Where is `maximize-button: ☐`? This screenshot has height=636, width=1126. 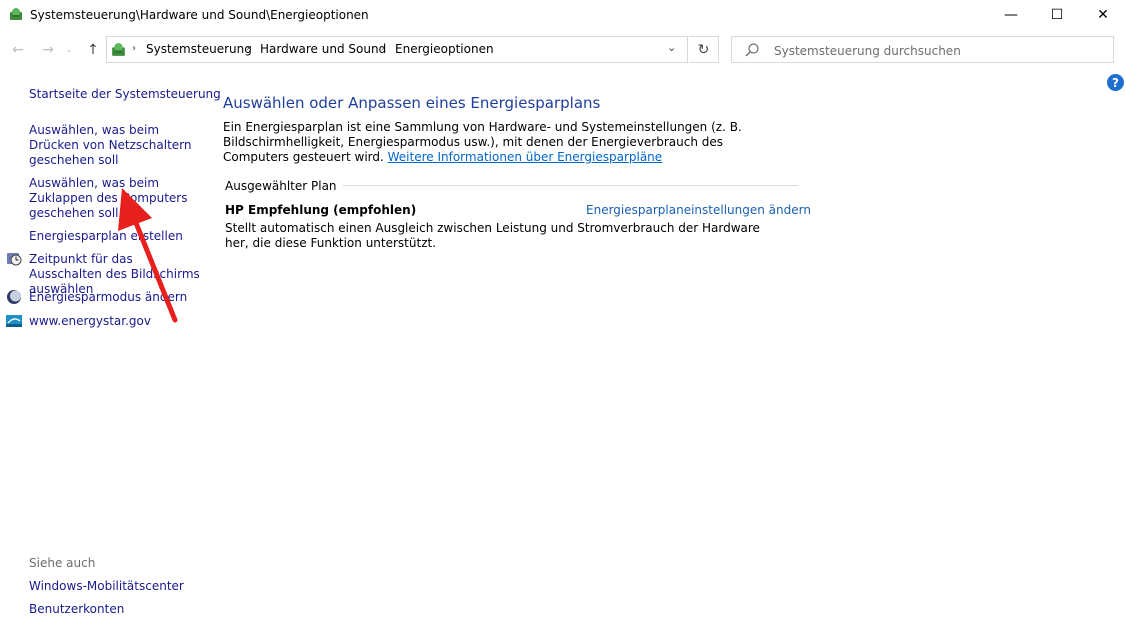
maximize-button: ☐ is located at coordinates (1057, 15).